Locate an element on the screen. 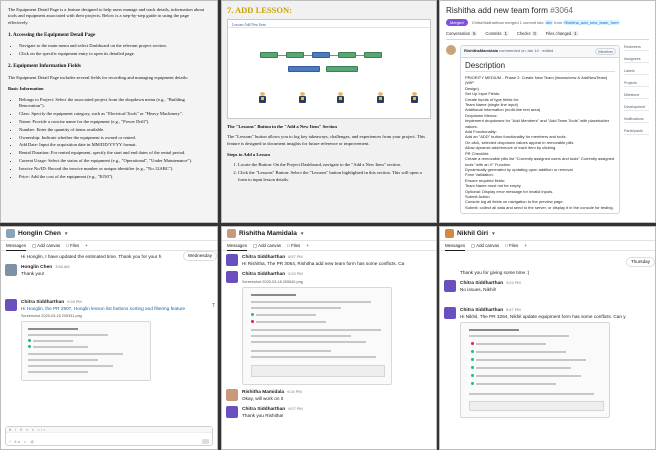  attachment-name: Screenshot 2025-03-18 205540.png is located at coordinates (317, 282).